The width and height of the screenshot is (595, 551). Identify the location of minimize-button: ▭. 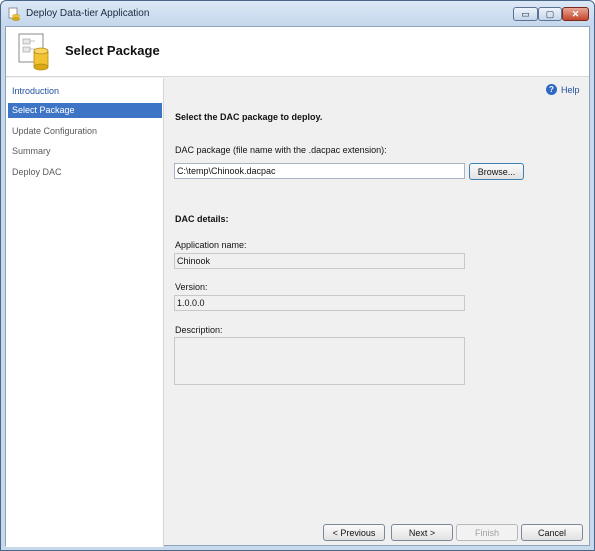
(525, 14).